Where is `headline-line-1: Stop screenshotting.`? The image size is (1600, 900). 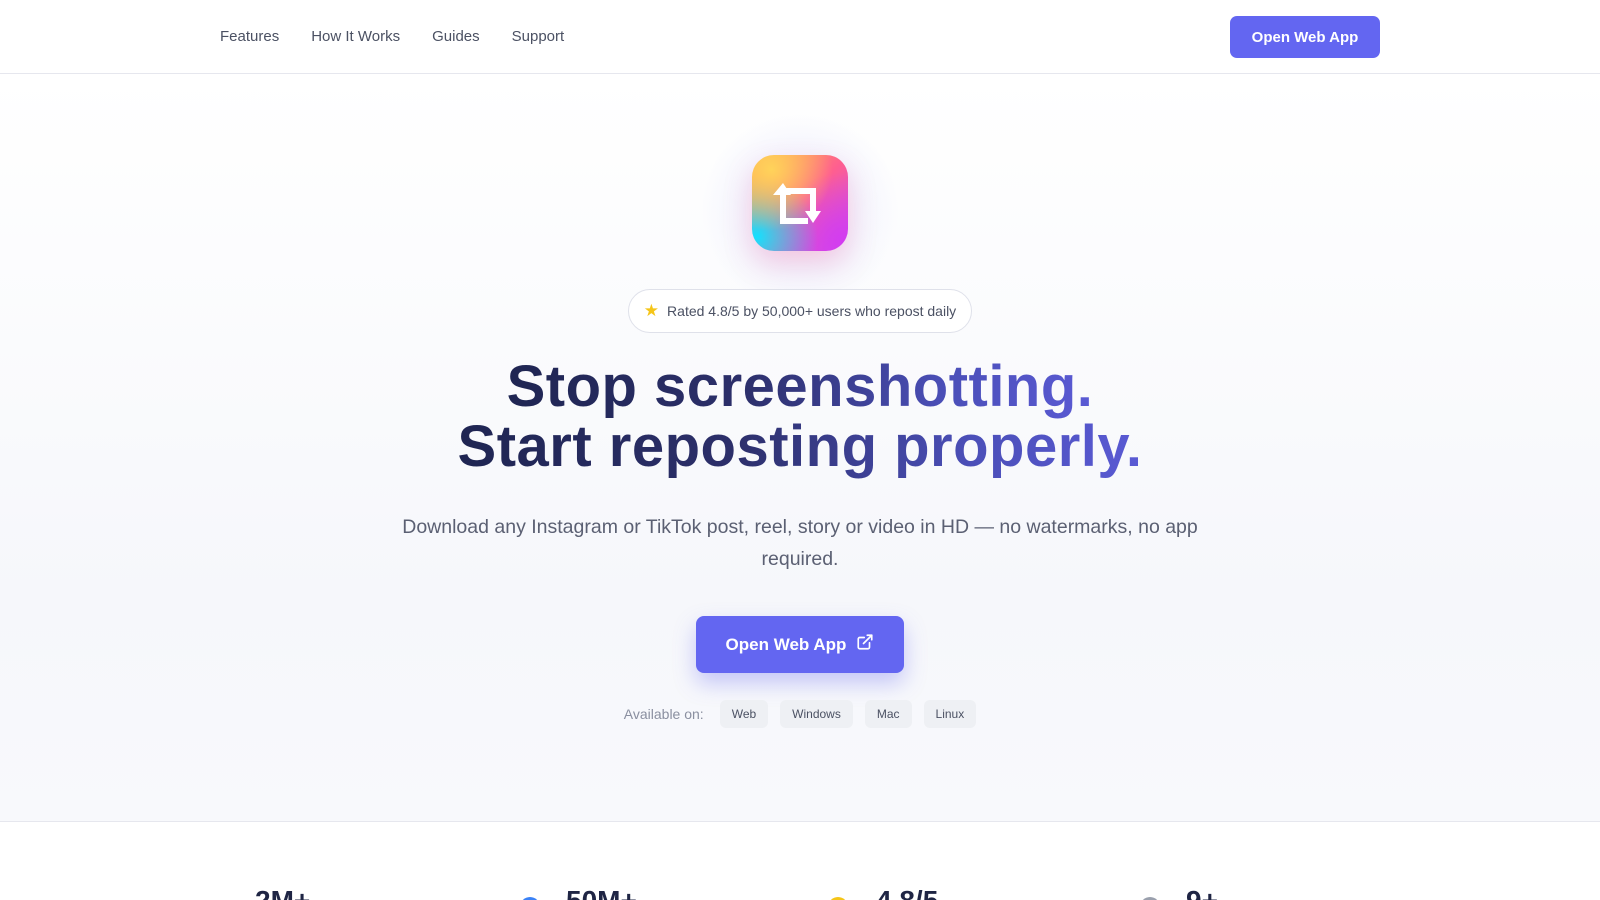
headline-line-1: Stop screenshotting. is located at coordinates (800, 386).